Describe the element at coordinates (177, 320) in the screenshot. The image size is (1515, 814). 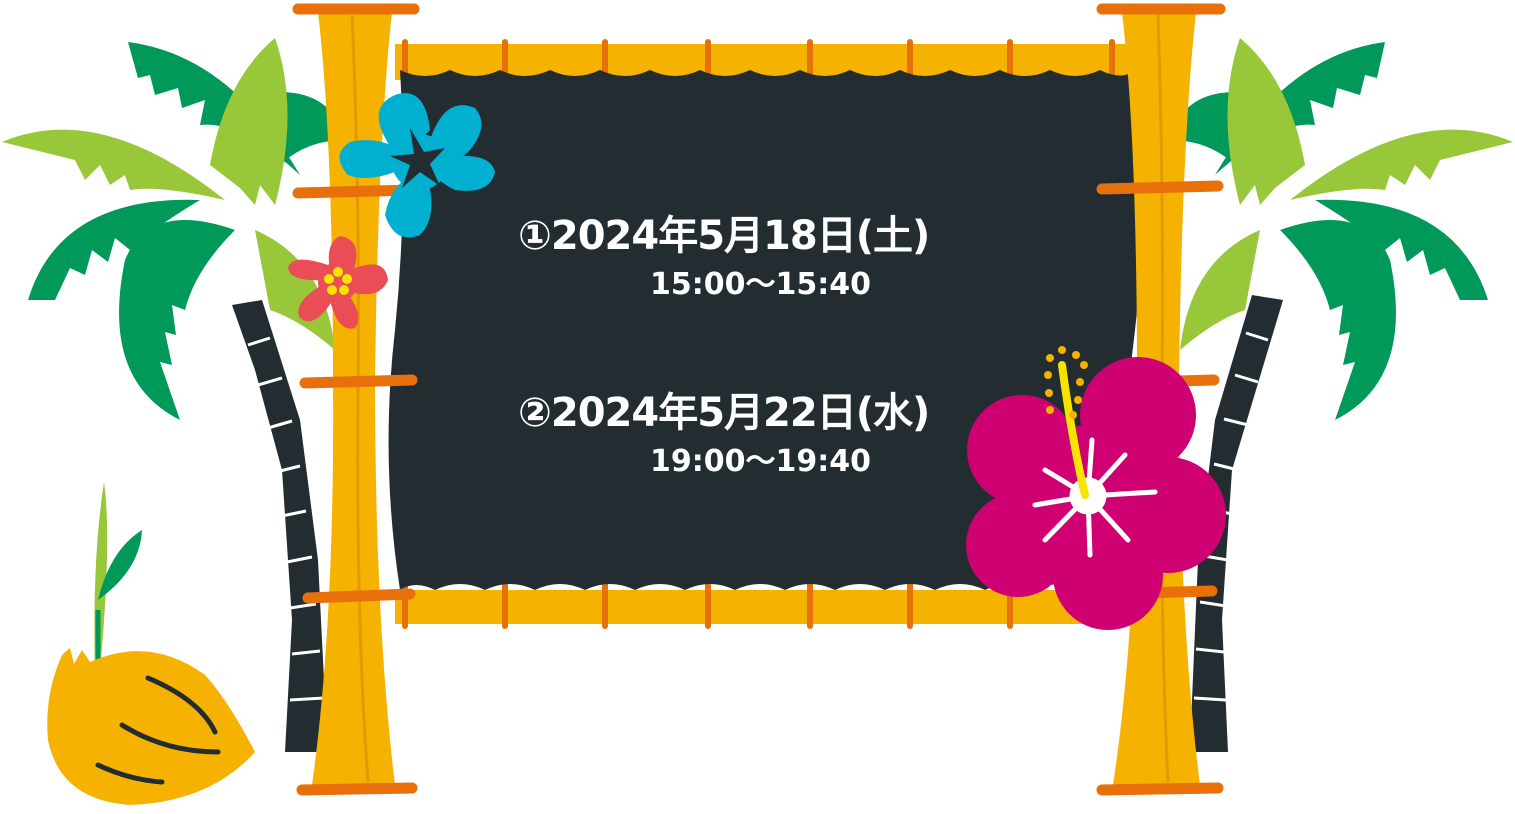
I see `left-palm-frond-droop` at that location.